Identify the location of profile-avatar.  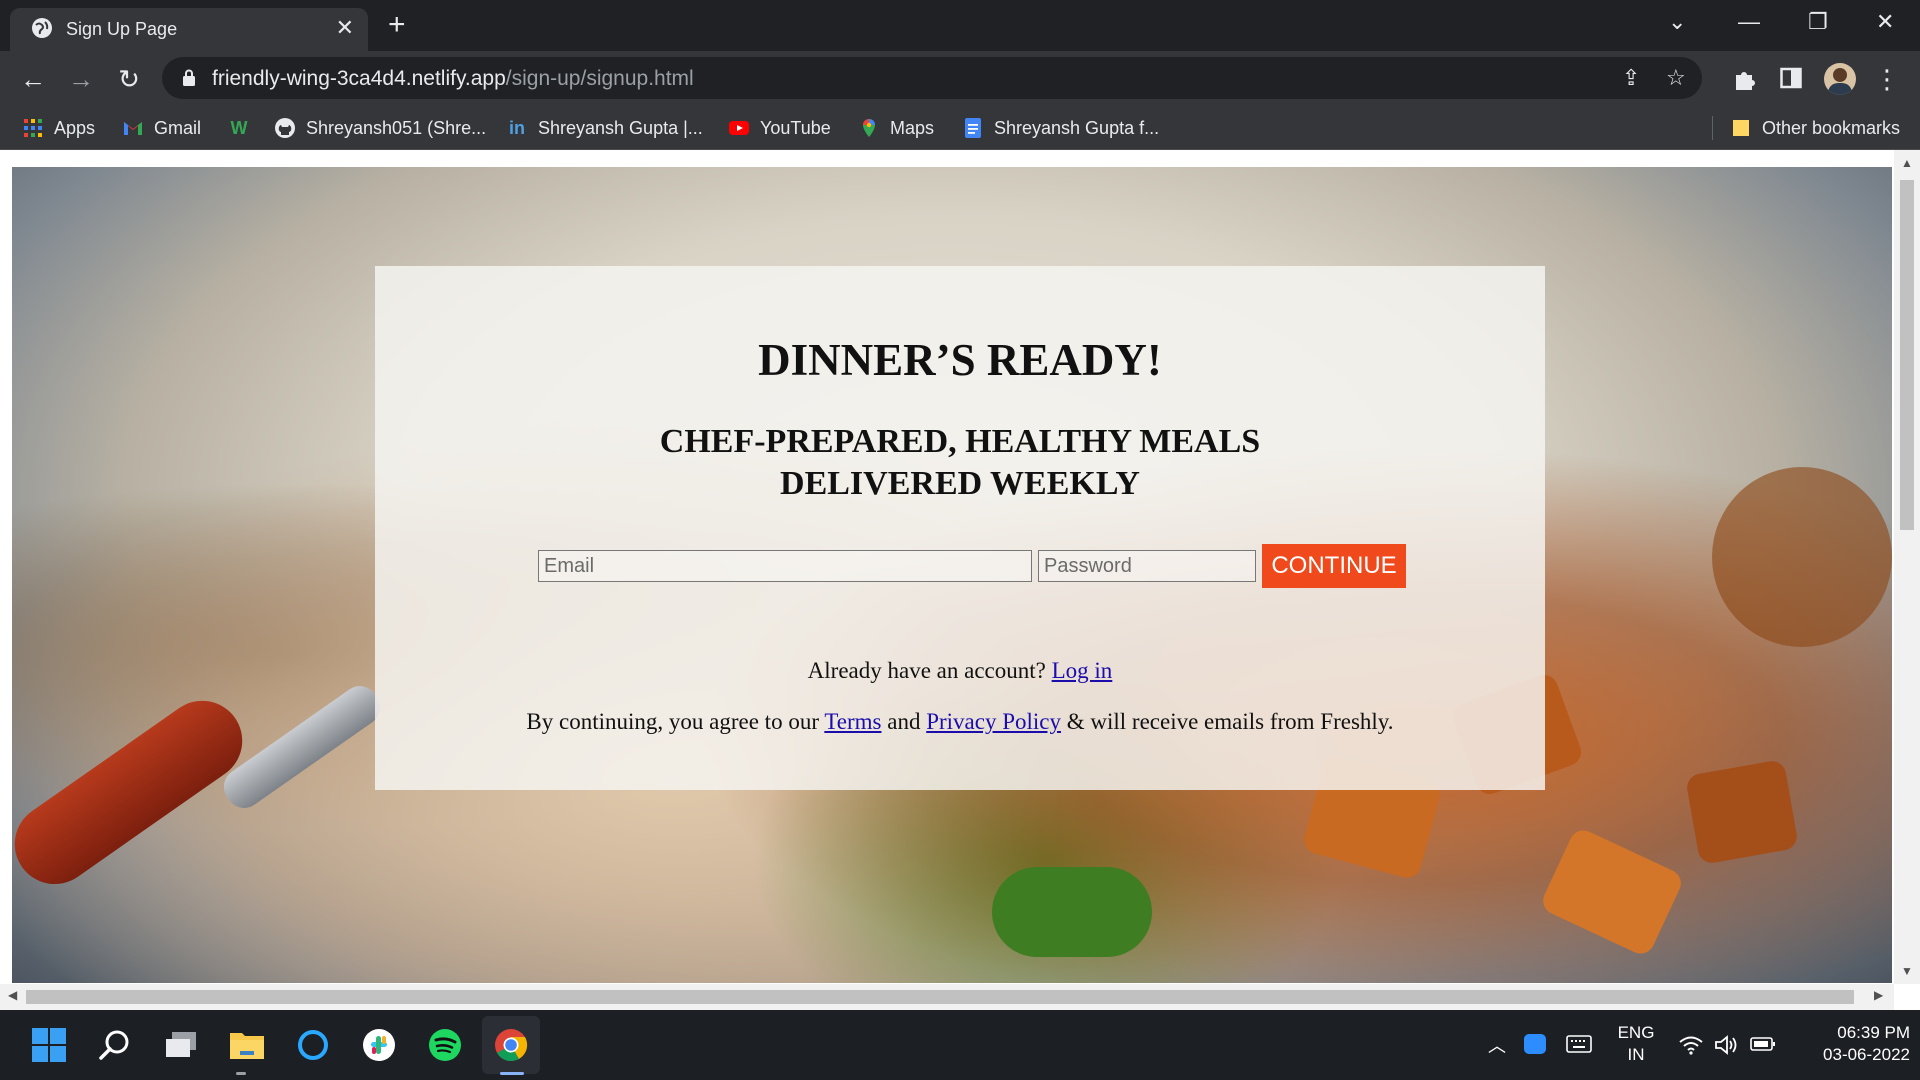
(1840, 79).